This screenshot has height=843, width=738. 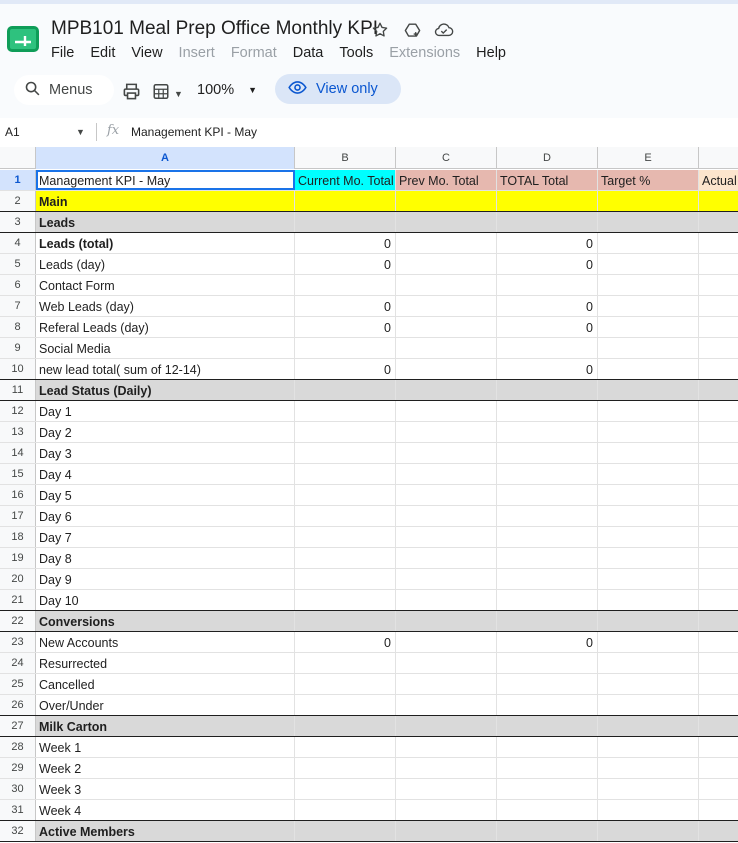 What do you see at coordinates (18, 810) in the screenshot?
I see `row-header: 31` at bounding box center [18, 810].